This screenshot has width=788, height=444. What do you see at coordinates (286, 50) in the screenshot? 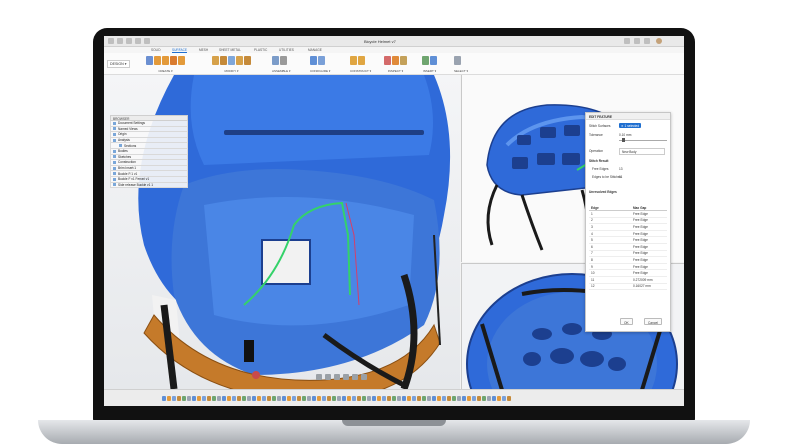
I see `tab-utilities: UTILITIES` at bounding box center [286, 50].